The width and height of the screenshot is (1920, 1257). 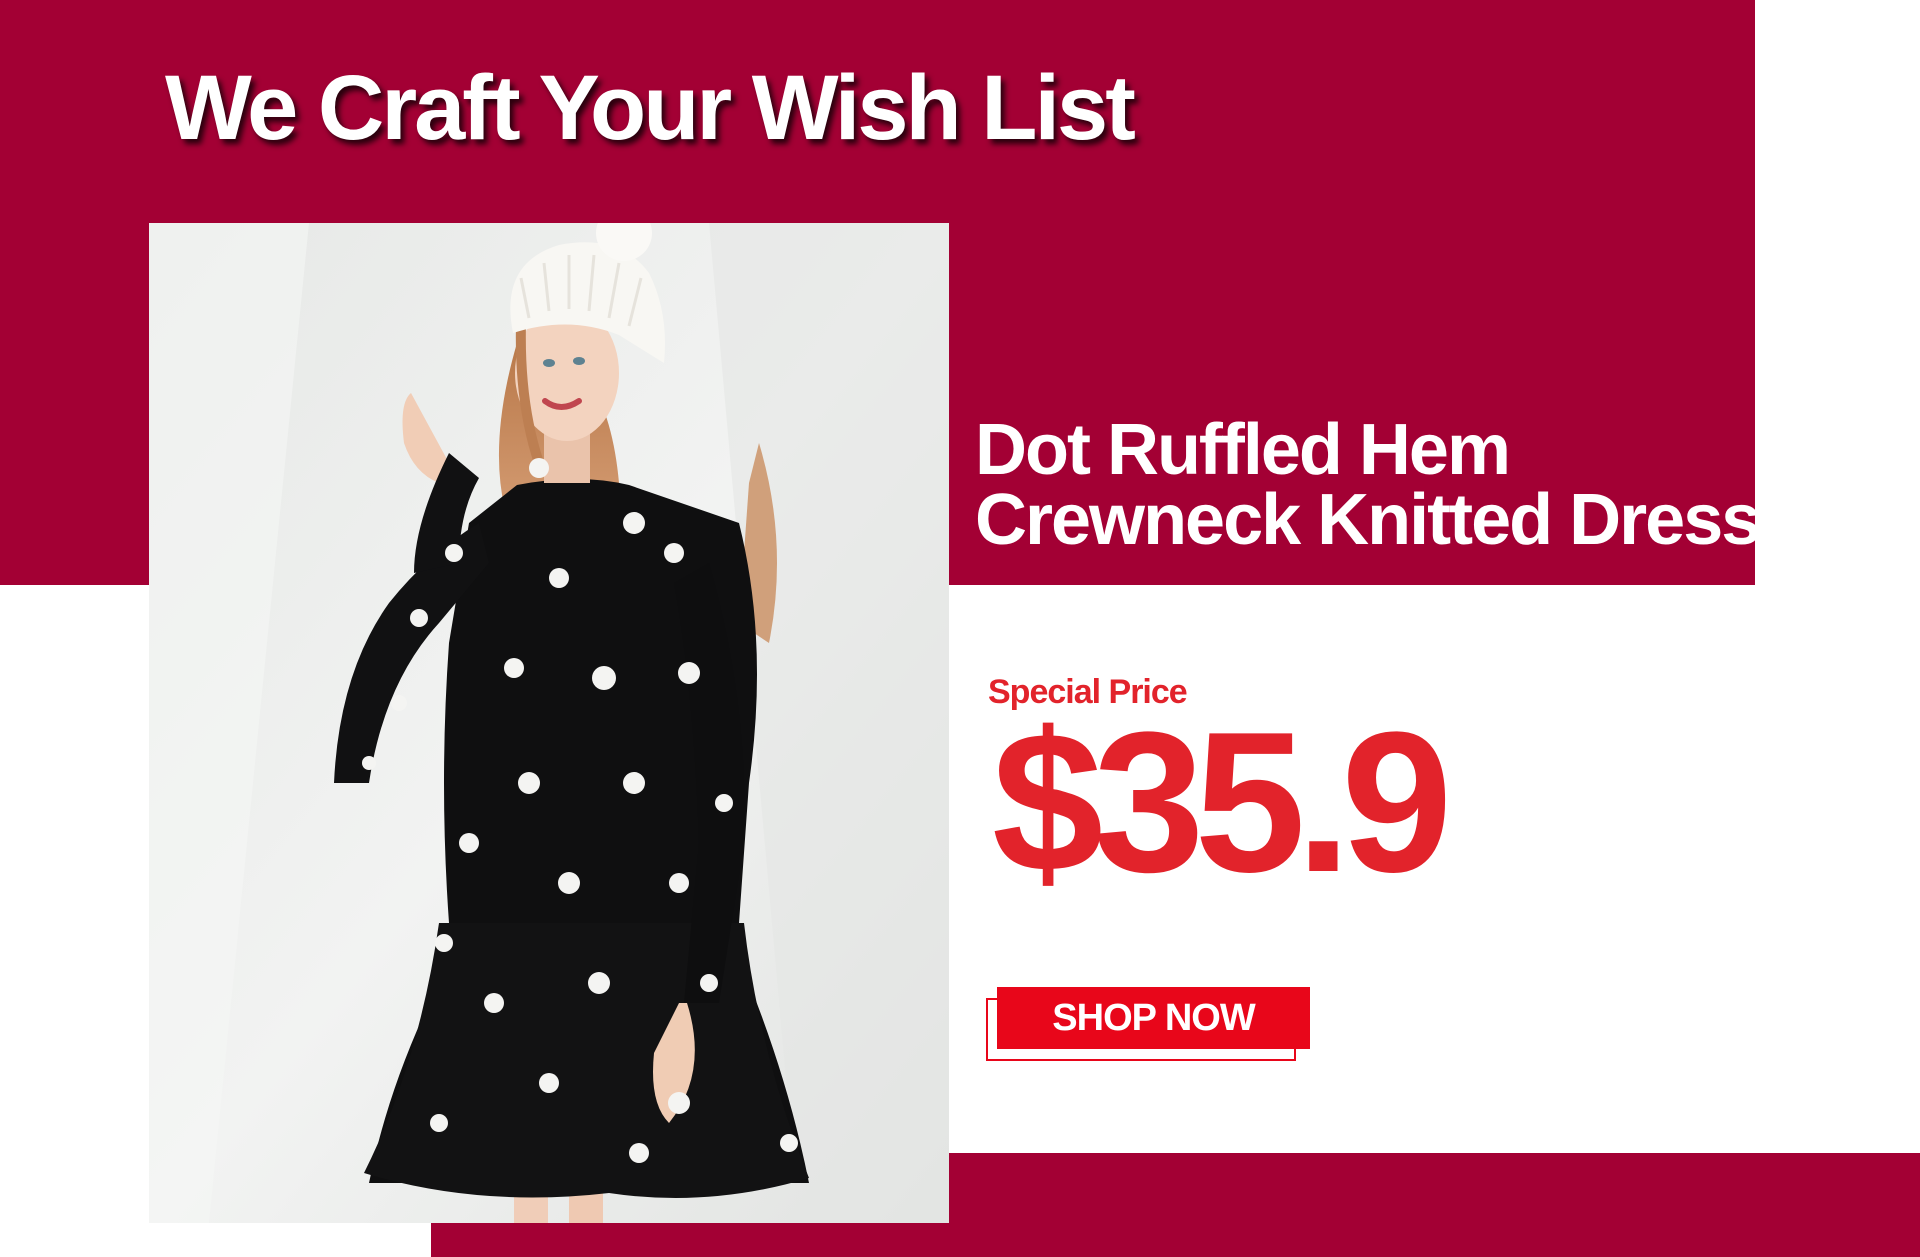 What do you see at coordinates (1222, 802) in the screenshot?
I see `price-value: $35.9` at bounding box center [1222, 802].